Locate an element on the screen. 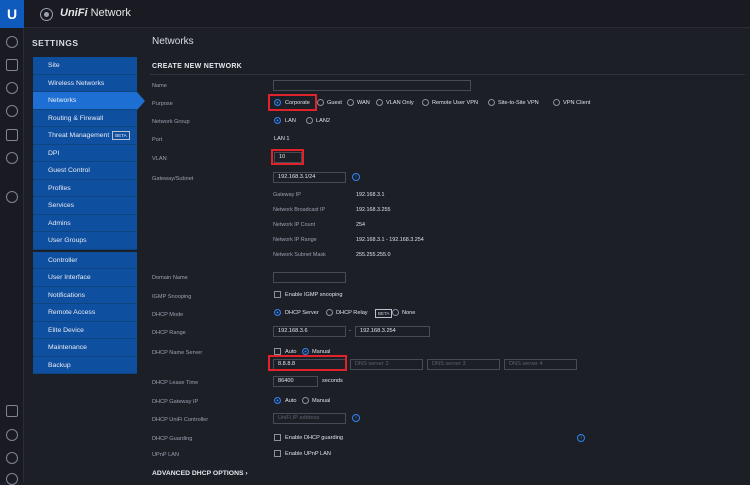 Image resolution: width=750 pixels, height=485 pixels. map-pin-icon is located at coordinates (12, 88).